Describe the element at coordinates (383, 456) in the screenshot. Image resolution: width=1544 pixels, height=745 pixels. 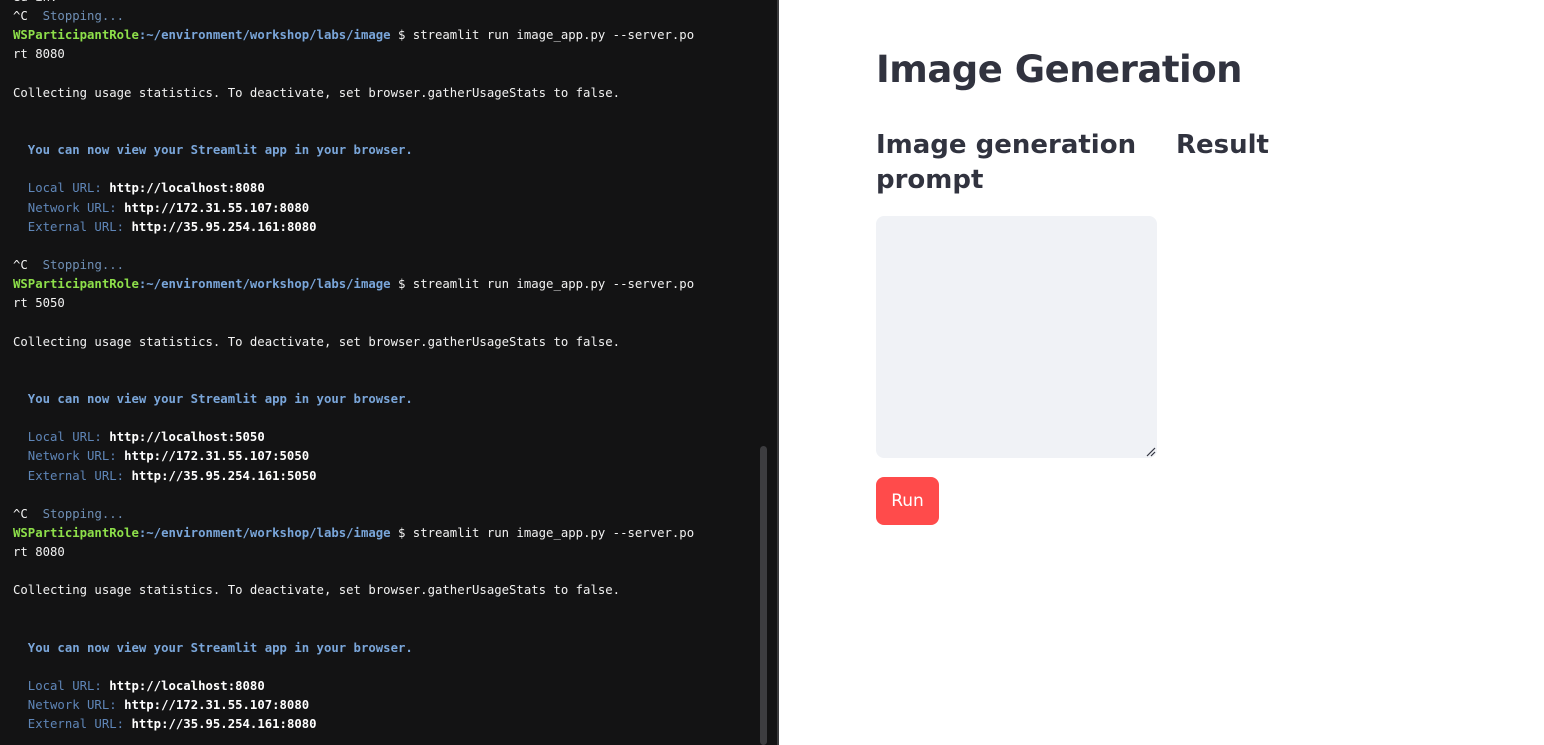
I see `terminal-line: Network URL: http://172.31.55.107:5050` at that location.